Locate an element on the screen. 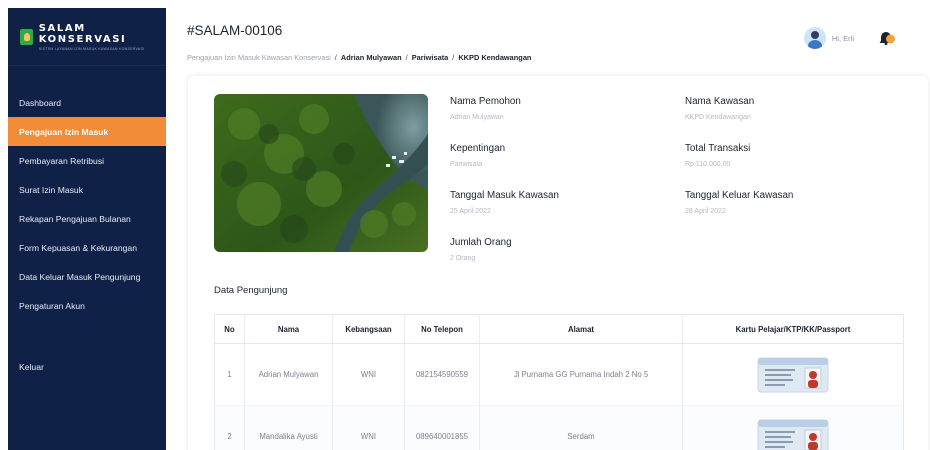  user-greeting: Hi, Erli is located at coordinates (842, 38).